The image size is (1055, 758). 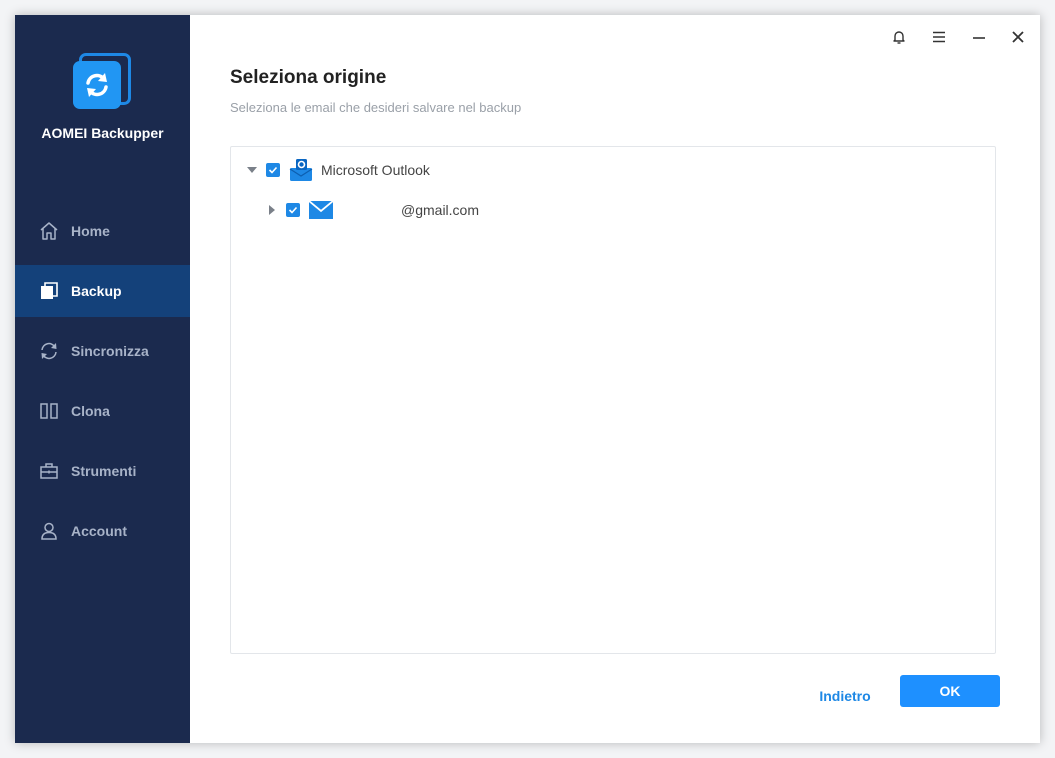 I want to click on notification-button, so click(x=899, y=37).